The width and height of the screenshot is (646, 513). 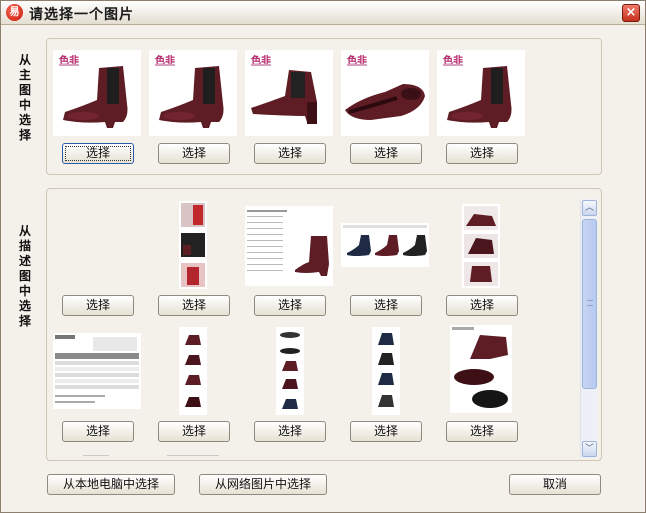 What do you see at coordinates (290, 431) in the screenshot?
I see `select-description-image-8-button: 选择` at bounding box center [290, 431].